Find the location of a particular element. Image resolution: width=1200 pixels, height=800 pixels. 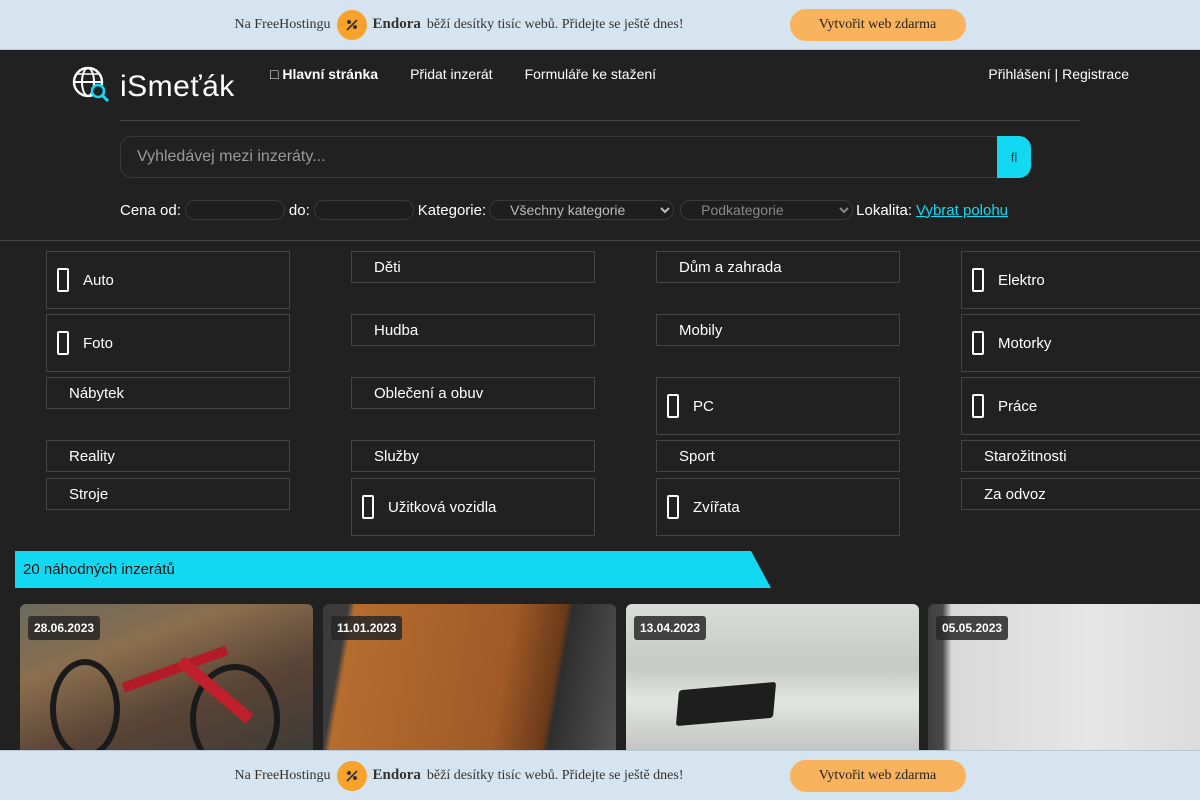

price-to-input is located at coordinates (363, 210).